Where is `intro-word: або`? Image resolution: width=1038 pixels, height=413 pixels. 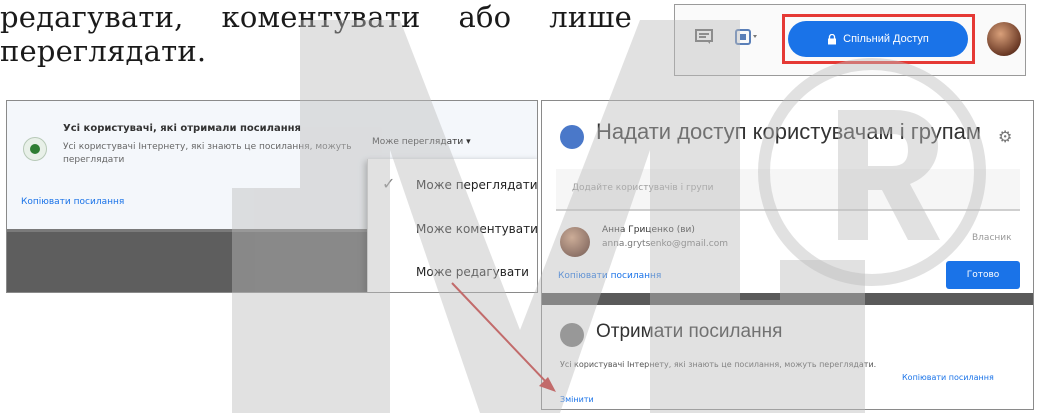 intro-word: або is located at coordinates (485, 17).